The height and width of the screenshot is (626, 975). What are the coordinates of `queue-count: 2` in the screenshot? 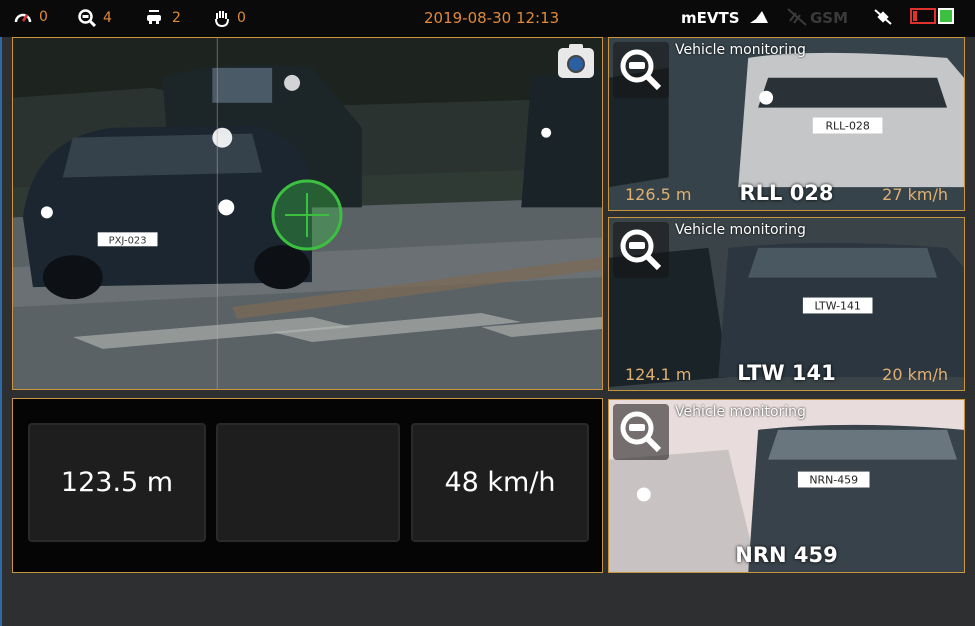 It's located at (176, 18).